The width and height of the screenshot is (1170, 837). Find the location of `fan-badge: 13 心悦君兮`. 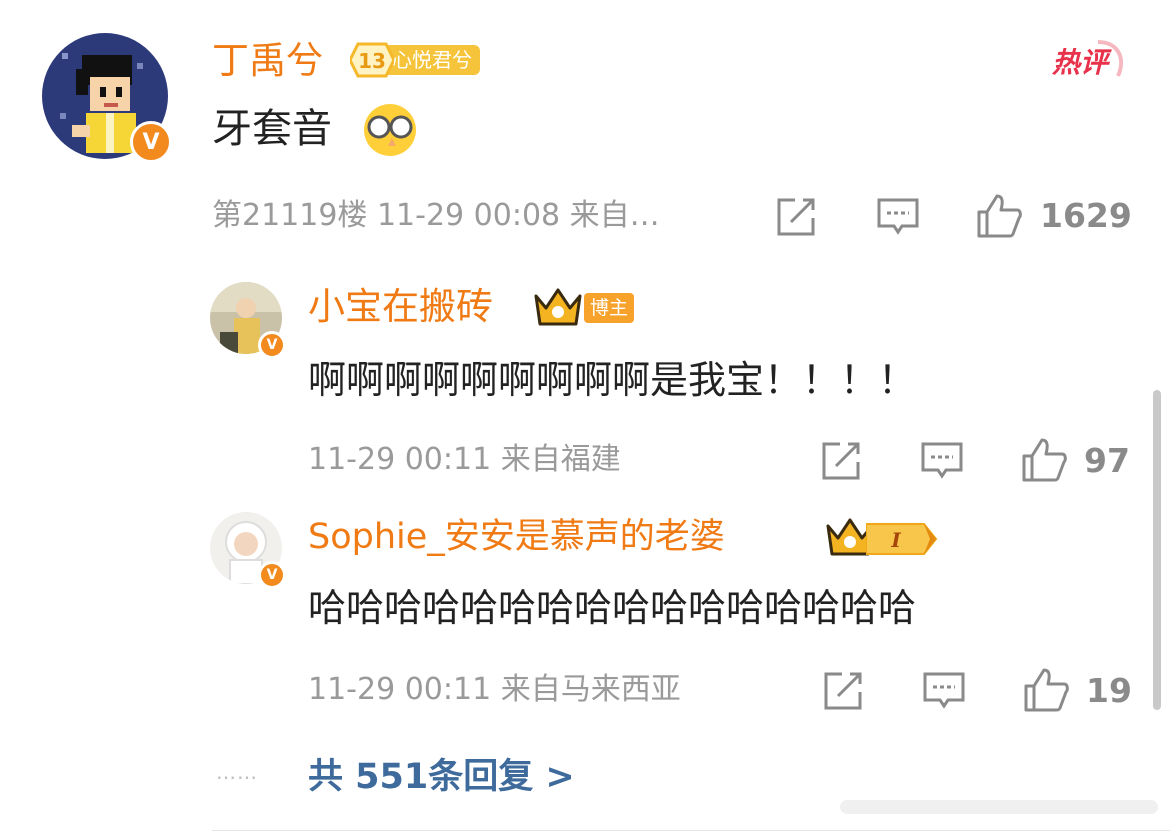

fan-badge: 13 心悦君兮 is located at coordinates (414, 60).